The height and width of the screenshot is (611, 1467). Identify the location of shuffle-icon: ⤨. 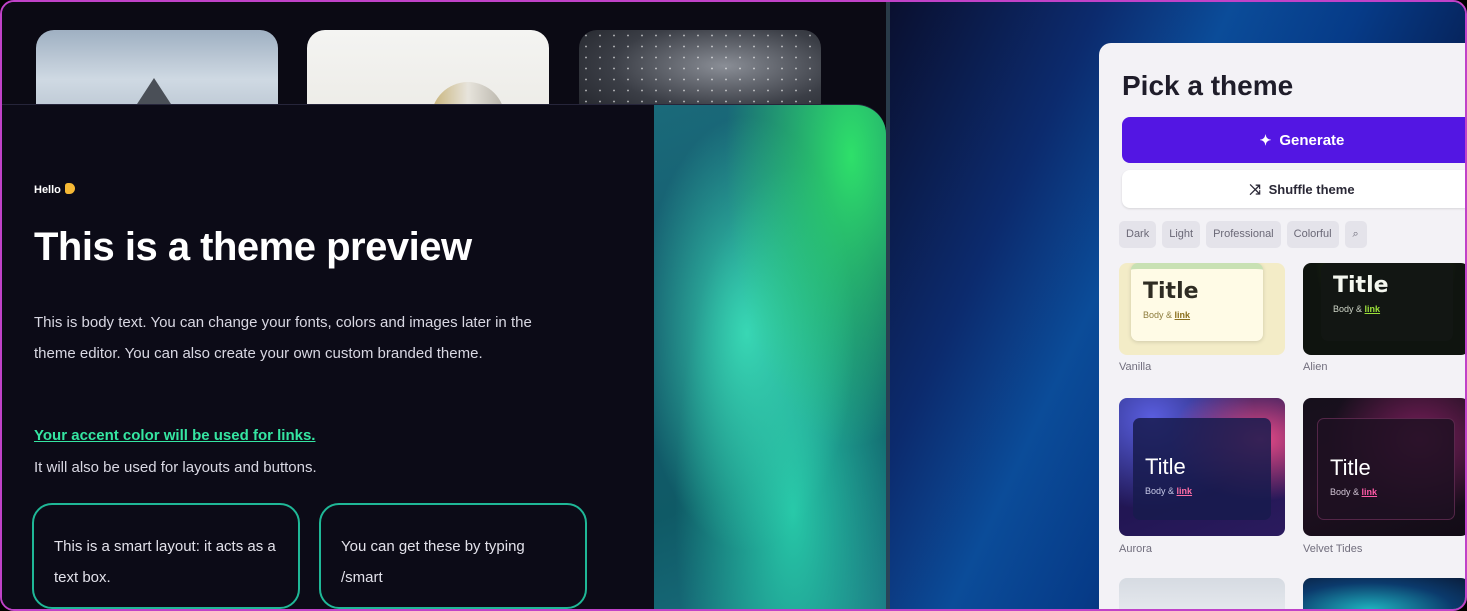
(1255, 188).